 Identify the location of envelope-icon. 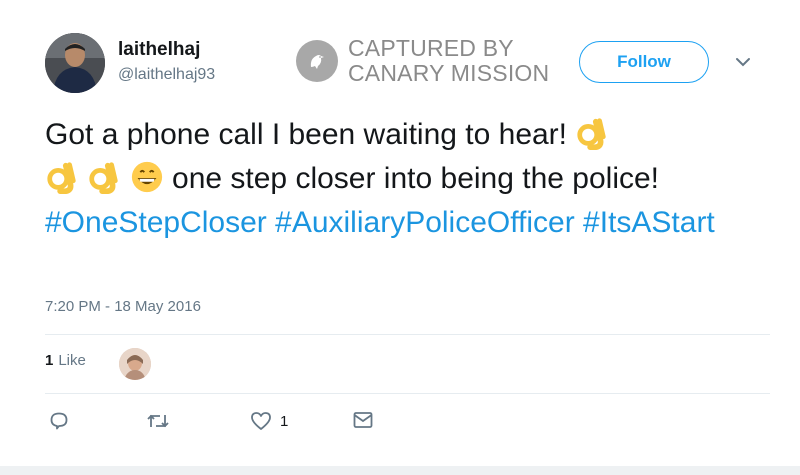
(363, 420).